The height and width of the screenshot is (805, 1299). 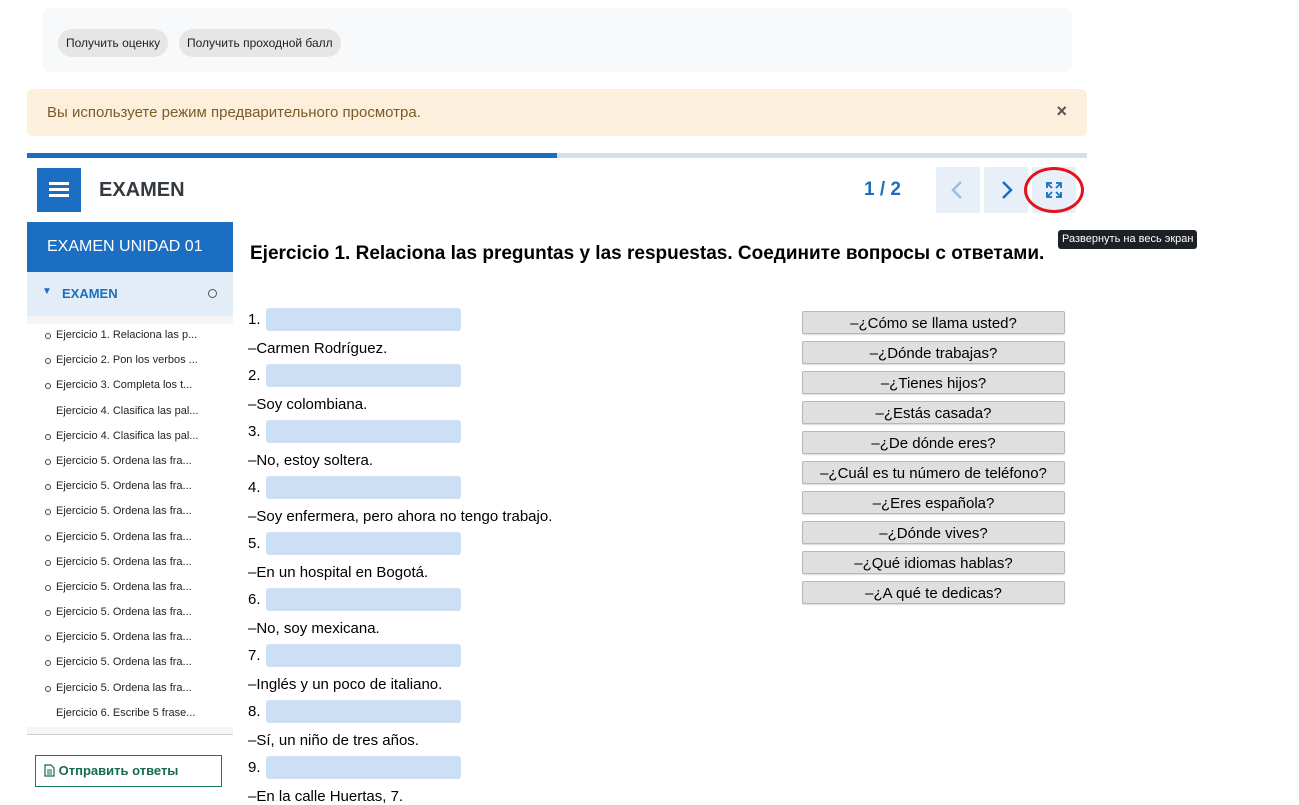 I want to click on chevron-left-icon, so click(x=956, y=190).